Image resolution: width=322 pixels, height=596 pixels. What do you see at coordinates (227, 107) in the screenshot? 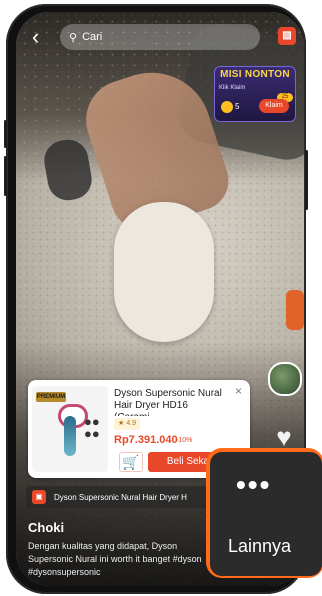
I see `coin-icon` at bounding box center [227, 107].